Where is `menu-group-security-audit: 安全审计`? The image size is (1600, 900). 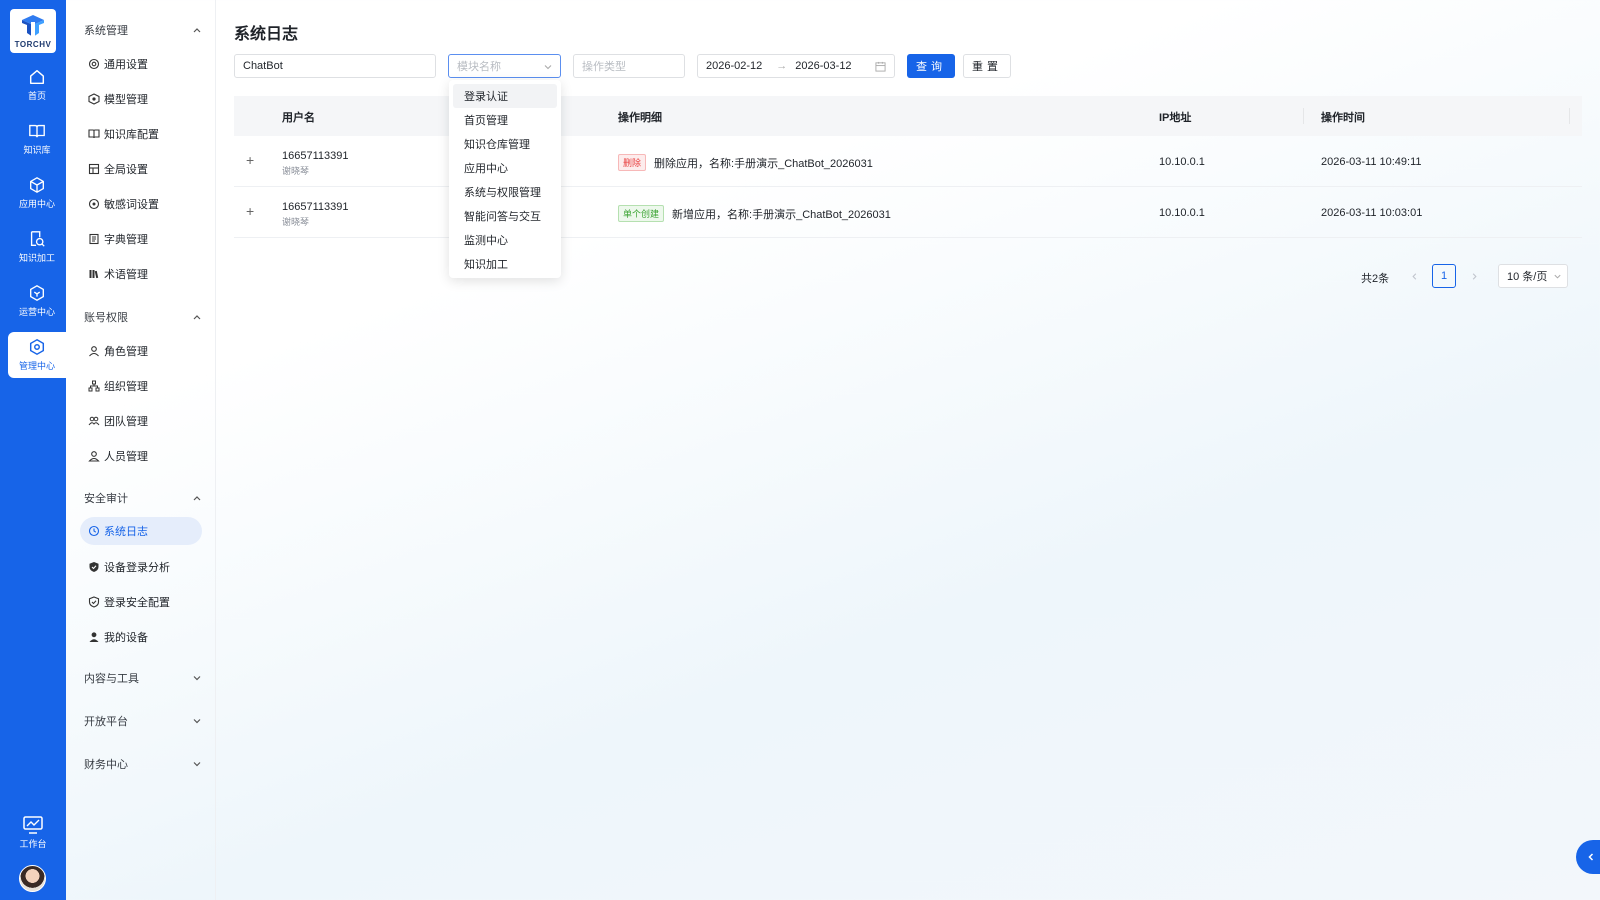
menu-group-security-audit: 安全审计 is located at coordinates (143, 498).